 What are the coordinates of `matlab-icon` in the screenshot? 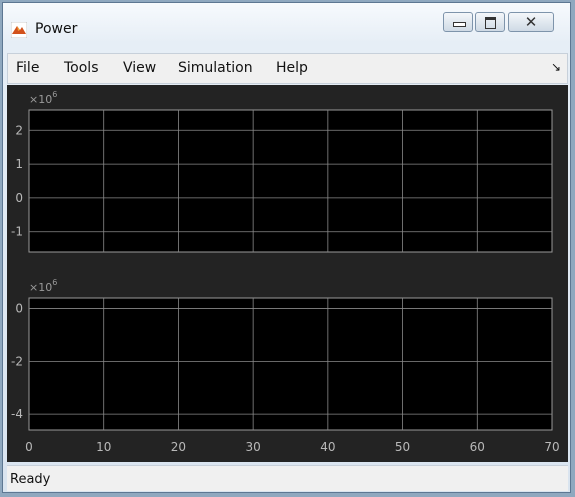 It's located at (19, 30).